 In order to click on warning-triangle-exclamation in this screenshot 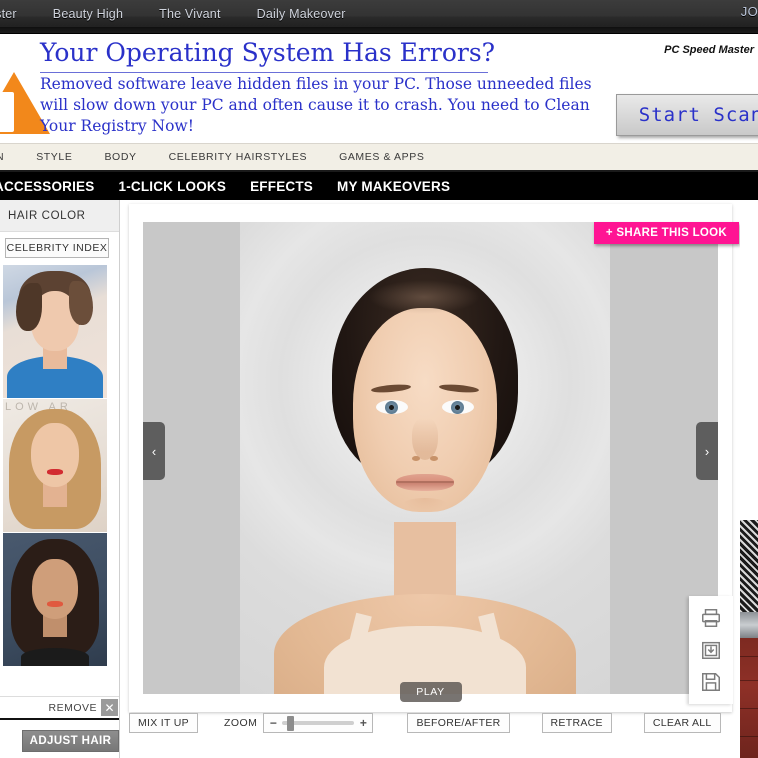, I will do `click(7, 112)`.